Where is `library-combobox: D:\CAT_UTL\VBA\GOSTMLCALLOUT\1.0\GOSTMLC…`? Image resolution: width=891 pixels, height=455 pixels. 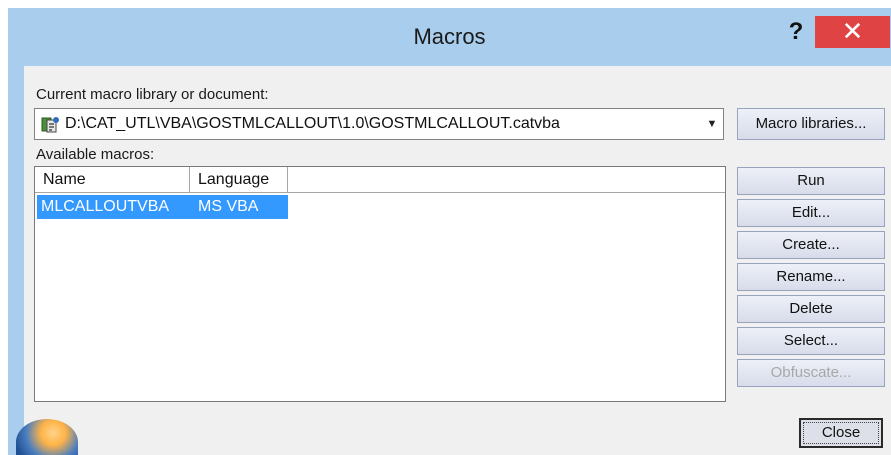
library-combobox: D:\CAT_UTL\VBA\GOSTMLCALLOUT\1.0\GOSTMLC… is located at coordinates (379, 124).